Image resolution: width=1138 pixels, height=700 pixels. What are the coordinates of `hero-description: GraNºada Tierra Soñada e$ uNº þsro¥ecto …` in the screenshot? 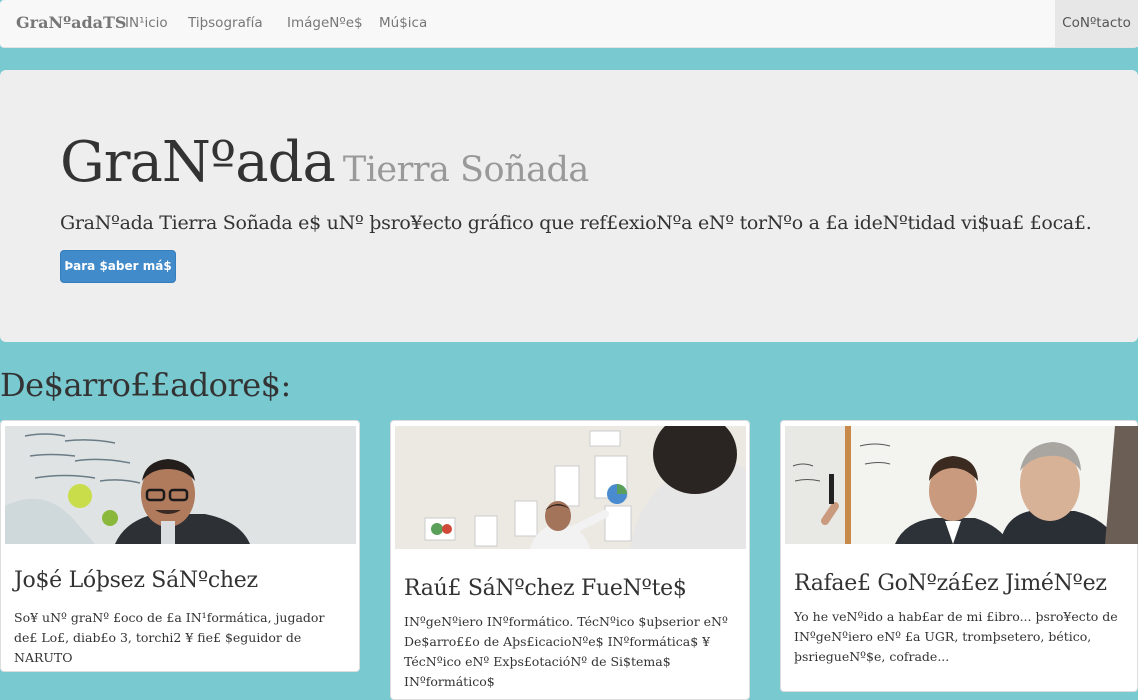 It's located at (576, 223).